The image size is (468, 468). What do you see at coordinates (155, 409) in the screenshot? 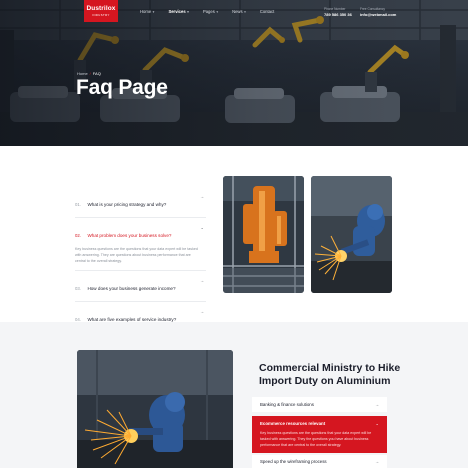
I see `worker-grinding-photo` at bounding box center [155, 409].